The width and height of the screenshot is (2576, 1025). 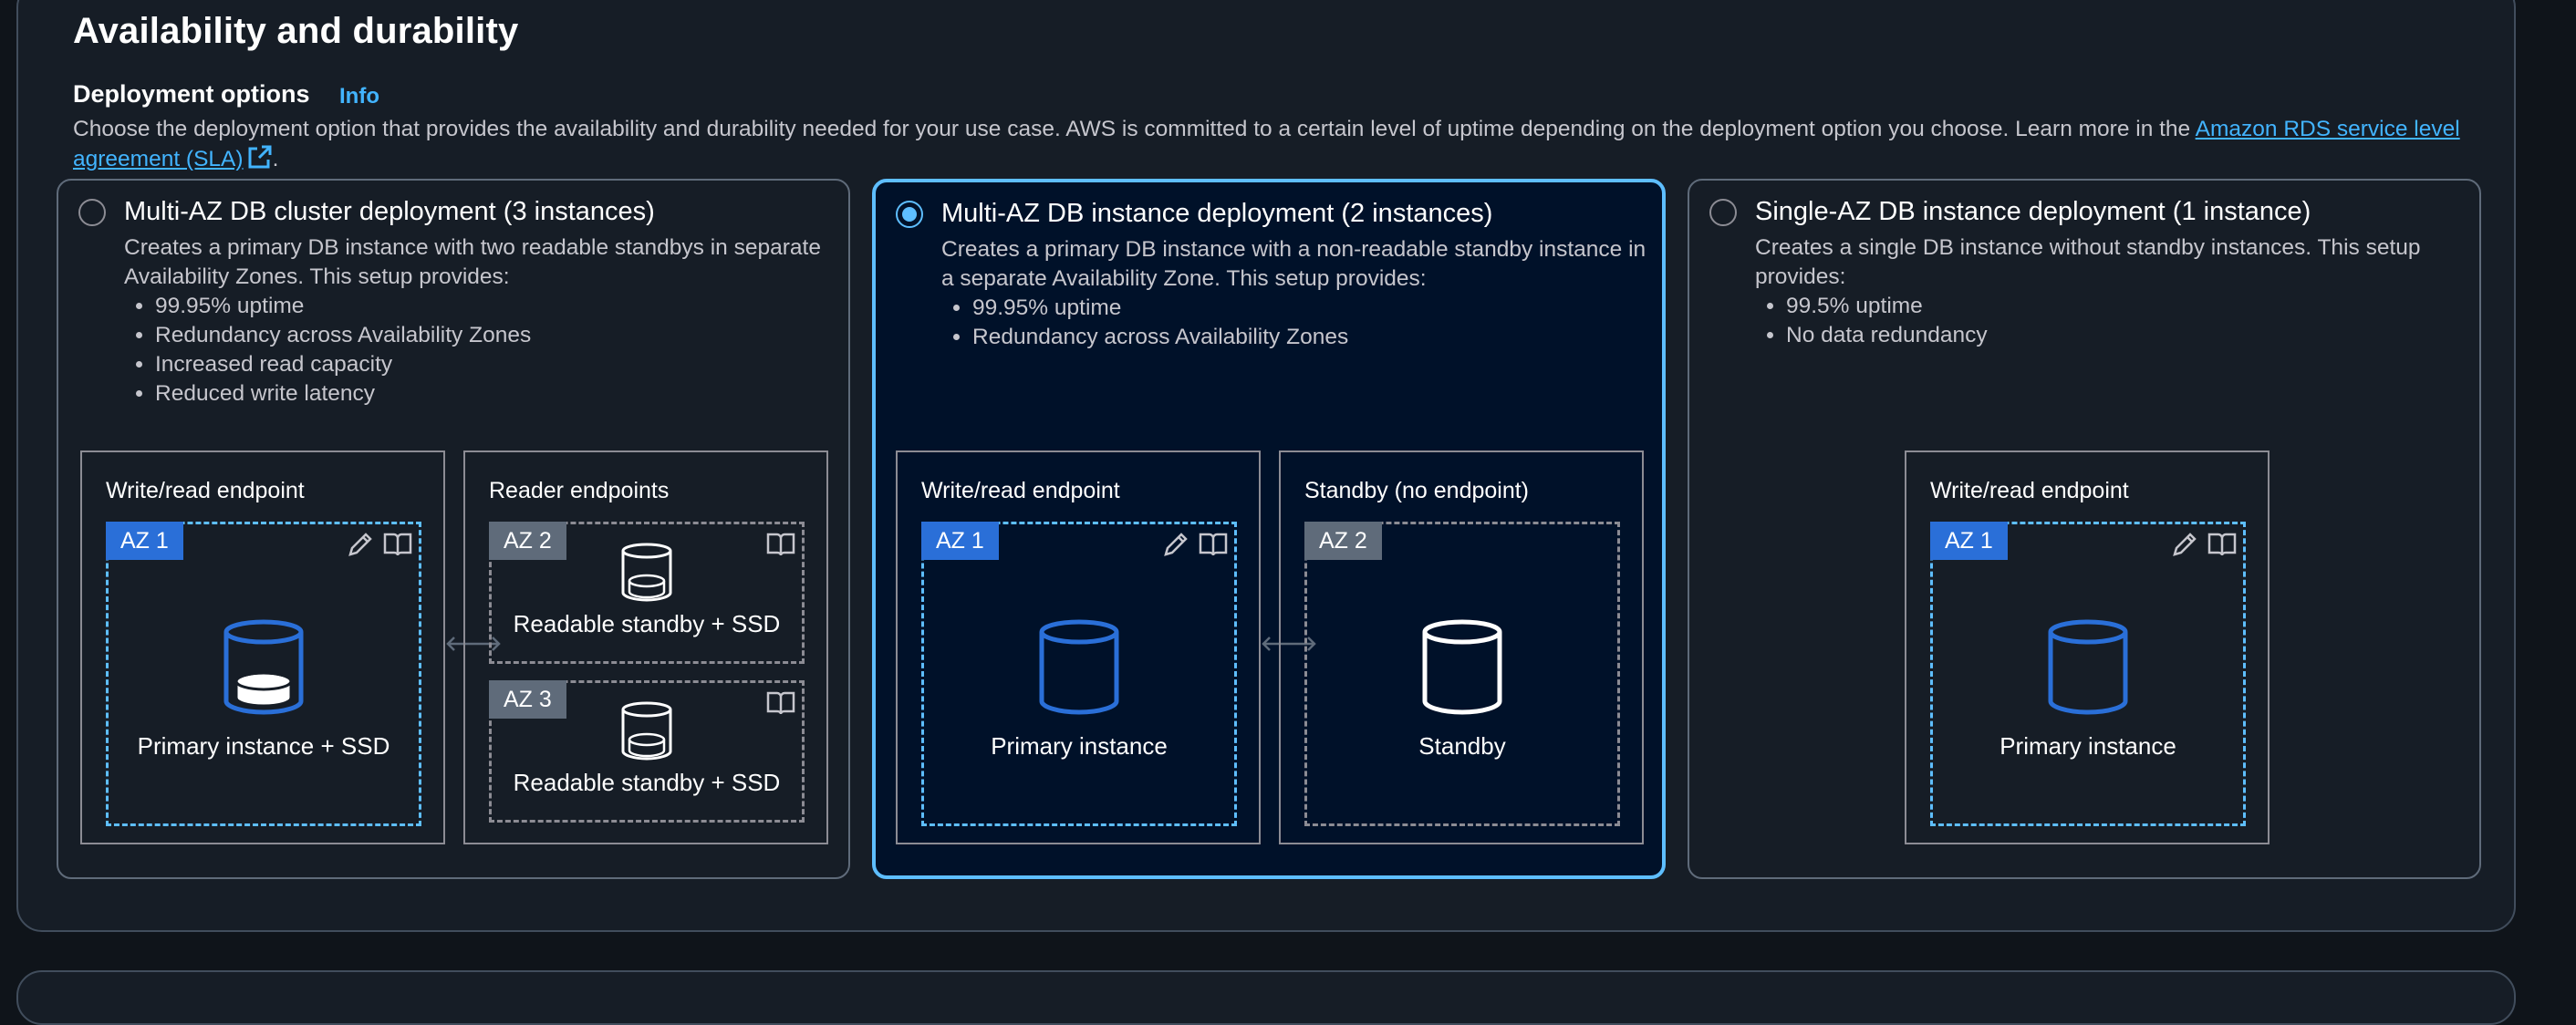 What do you see at coordinates (1417, 490) in the screenshot?
I see `panel-label: Standby (no endpoint)` at bounding box center [1417, 490].